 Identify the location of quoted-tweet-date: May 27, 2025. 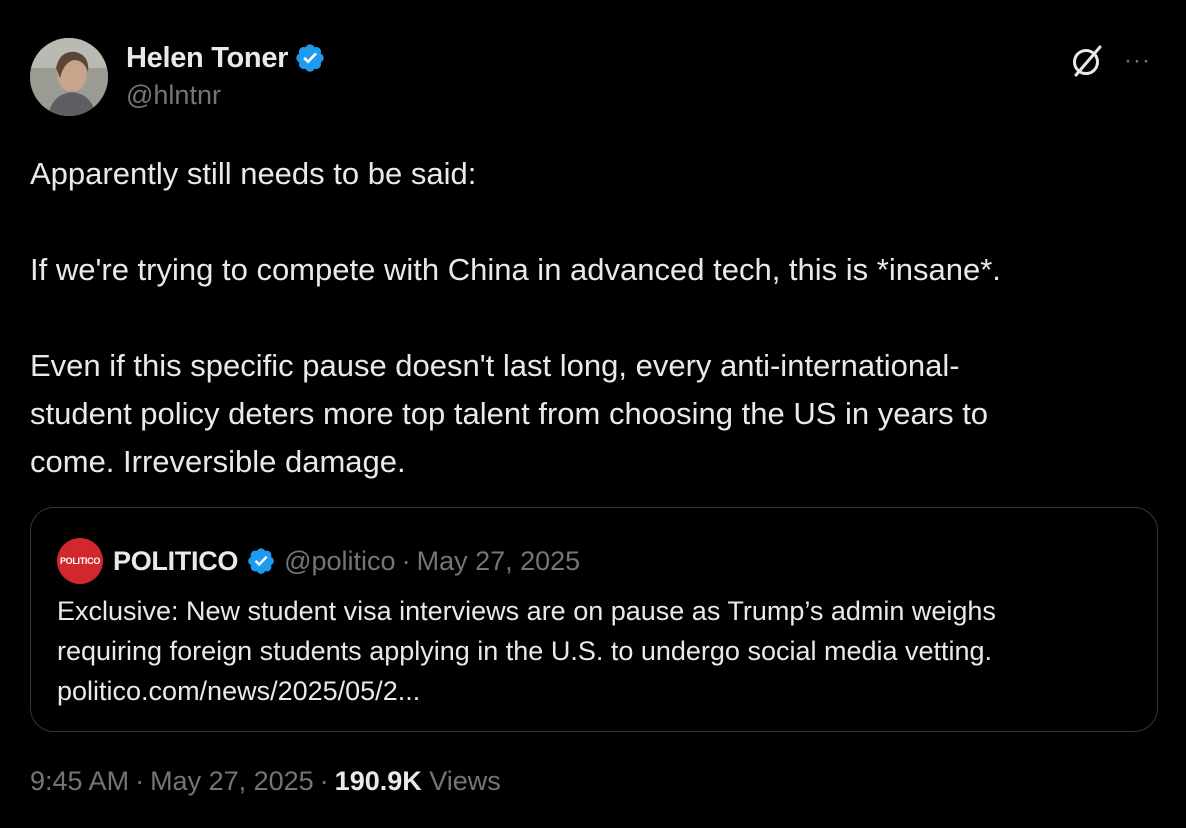
(499, 561).